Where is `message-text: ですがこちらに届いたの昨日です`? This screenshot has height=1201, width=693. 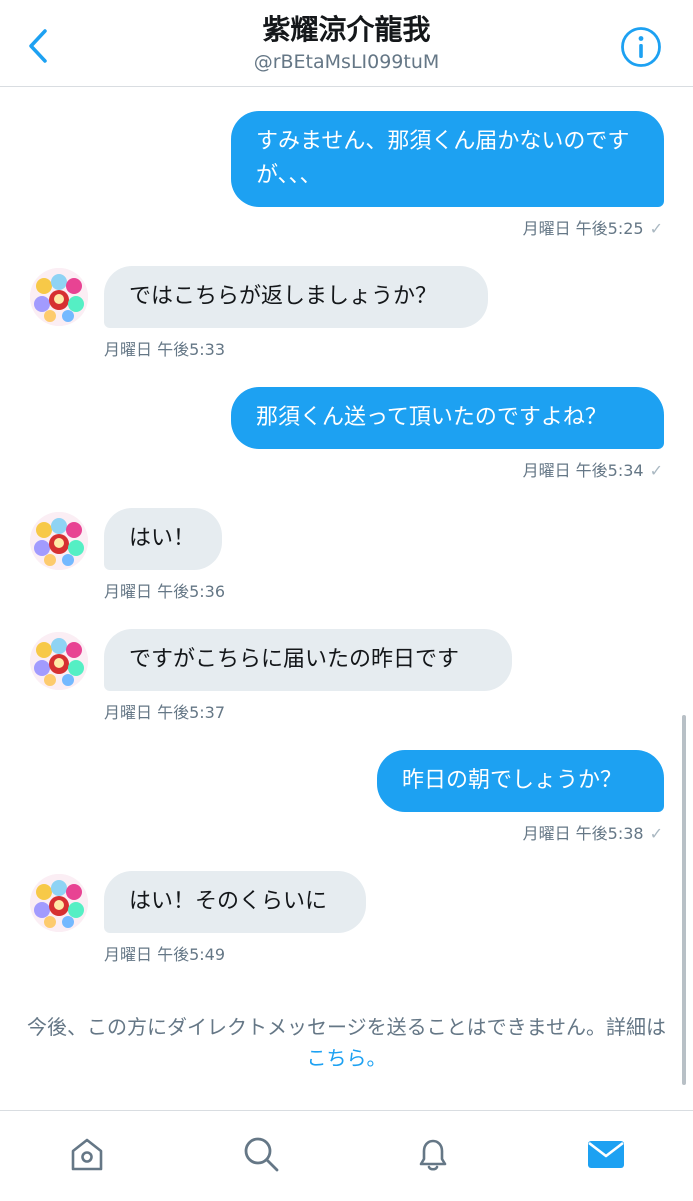
message-text: ですがこちらに届いたの昨日です is located at coordinates (294, 659).